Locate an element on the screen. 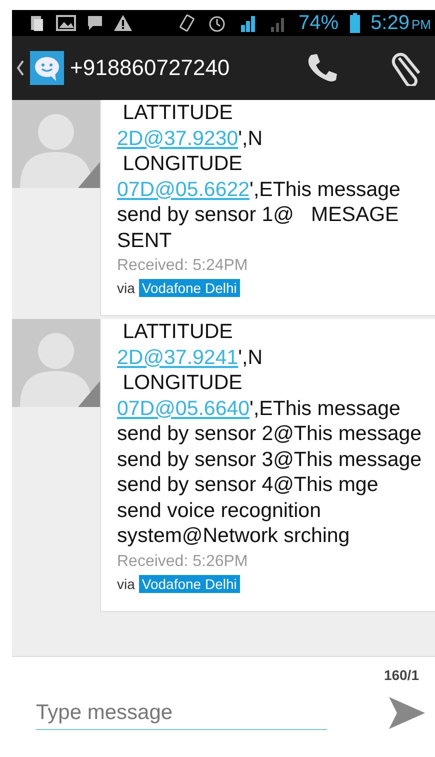  coordinate-link: 07D@05.6622 is located at coordinates (183, 189).